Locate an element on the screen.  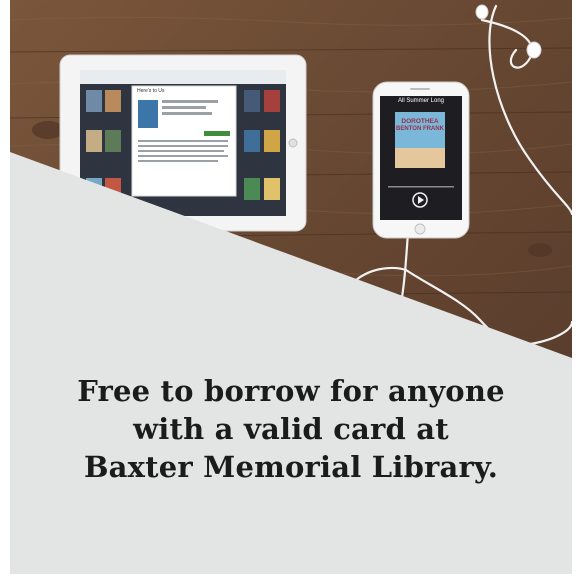
caption-line-1: Free to borrow for anyone is located at coordinates (291, 391).